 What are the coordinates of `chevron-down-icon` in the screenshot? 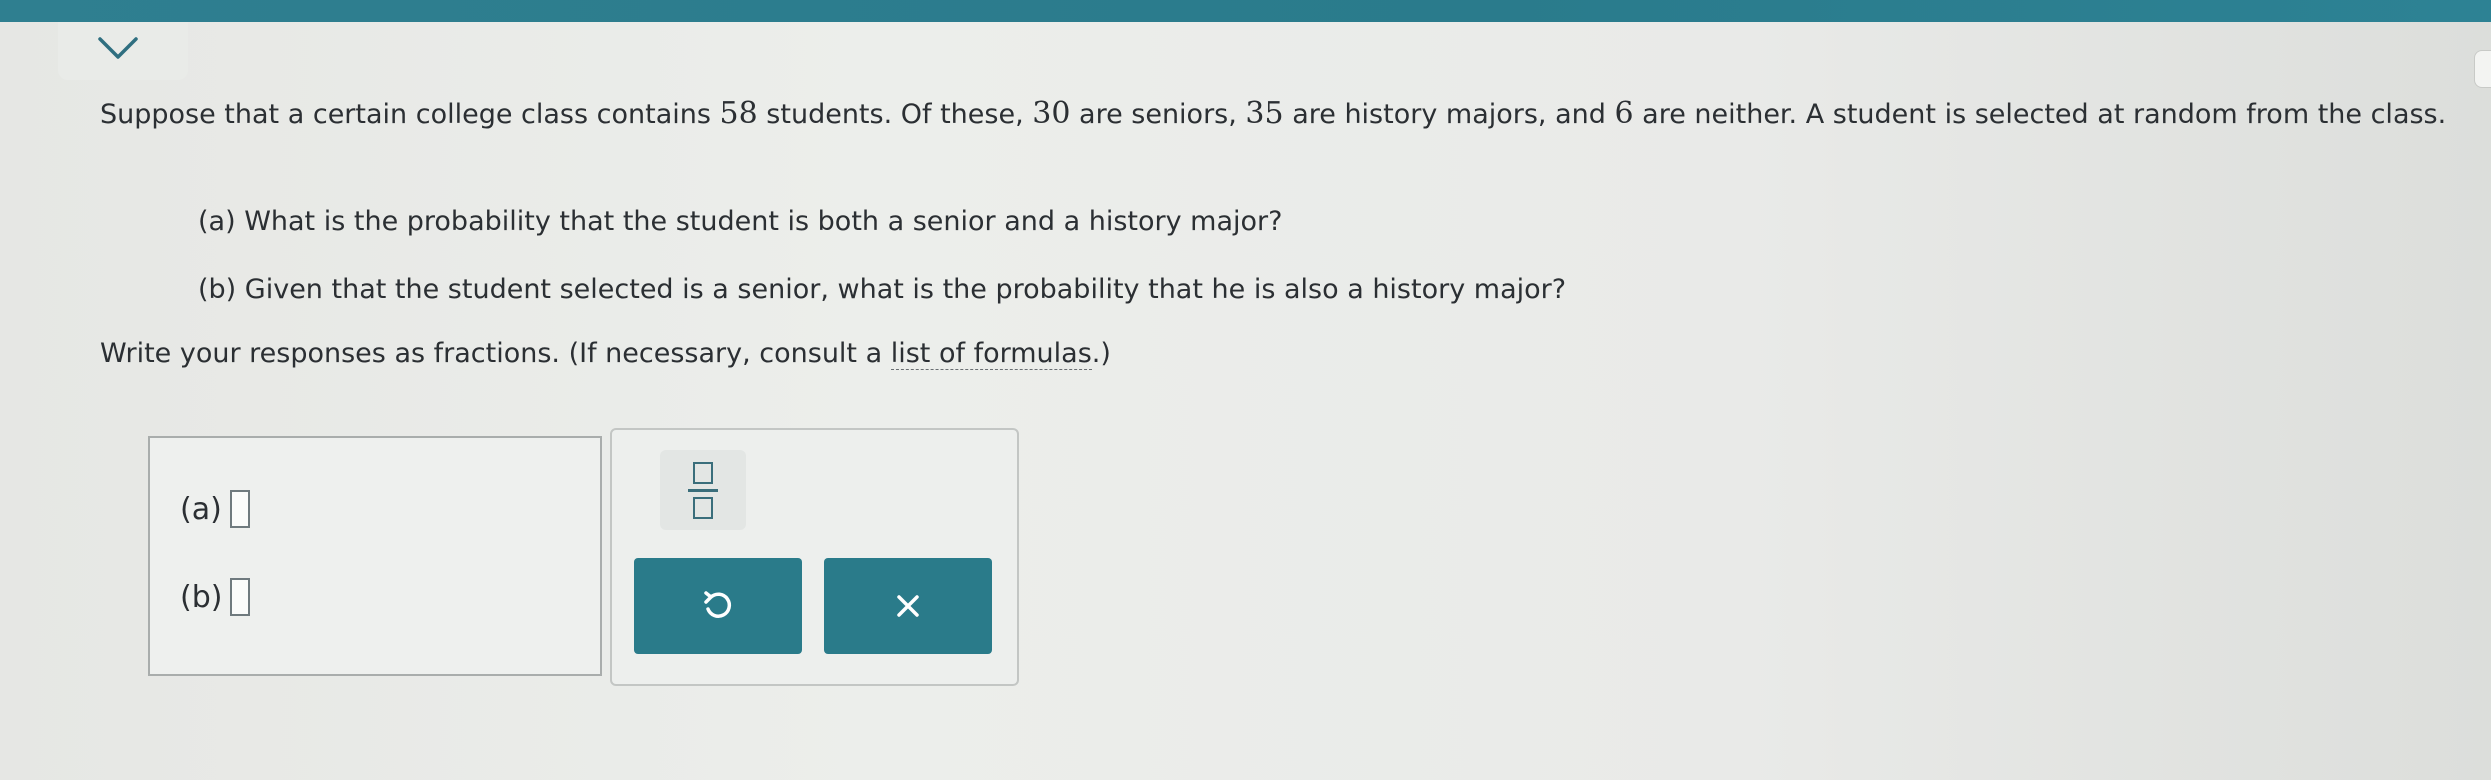 It's located at (118, 48).